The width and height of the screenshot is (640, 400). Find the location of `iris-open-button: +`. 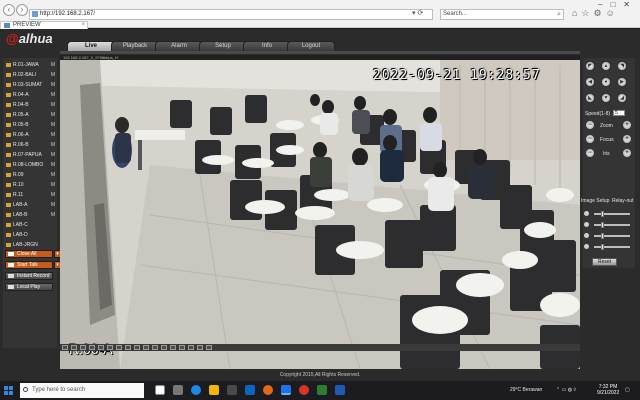

iris-open-button: + is located at coordinates (627, 153).